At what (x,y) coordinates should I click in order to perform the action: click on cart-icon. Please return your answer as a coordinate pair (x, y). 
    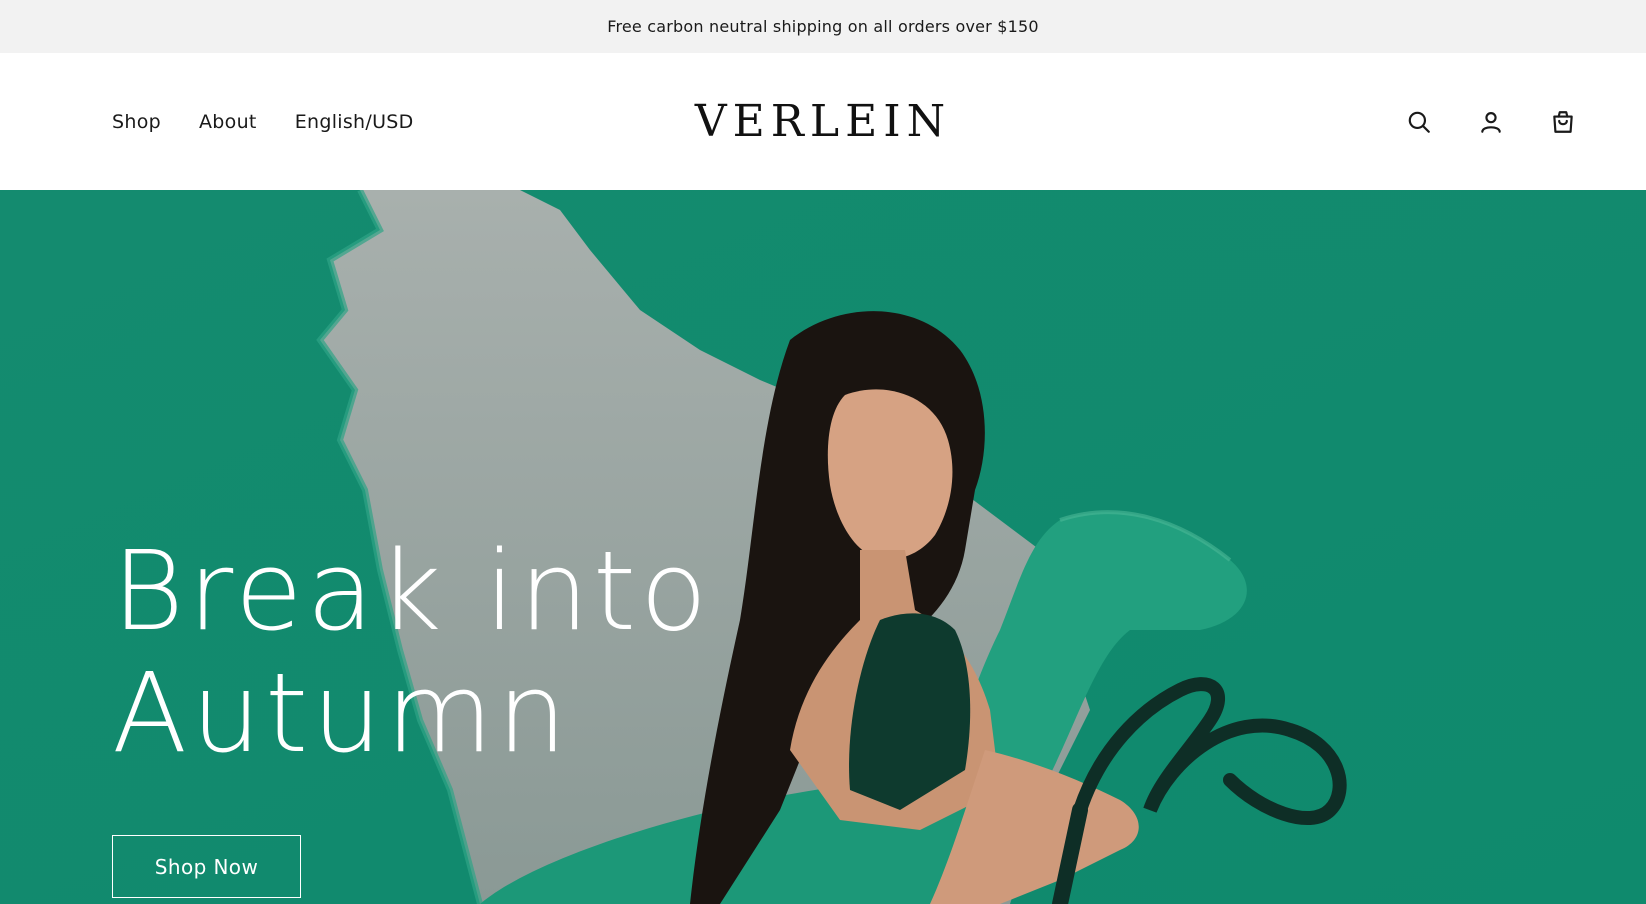
    Looking at the image, I should click on (1563, 121).